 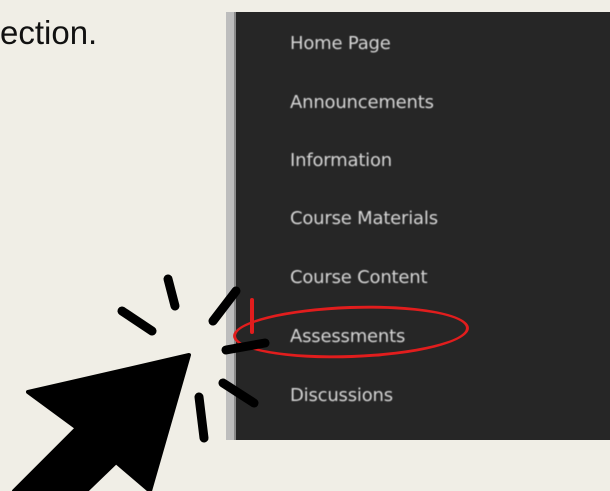 What do you see at coordinates (101, 422) in the screenshot?
I see `pointer-arrow-icon` at bounding box center [101, 422].